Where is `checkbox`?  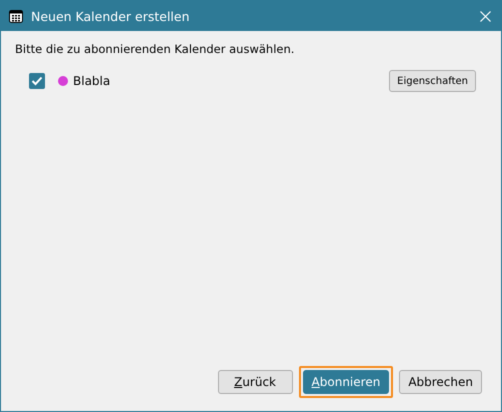 checkbox is located at coordinates (37, 81).